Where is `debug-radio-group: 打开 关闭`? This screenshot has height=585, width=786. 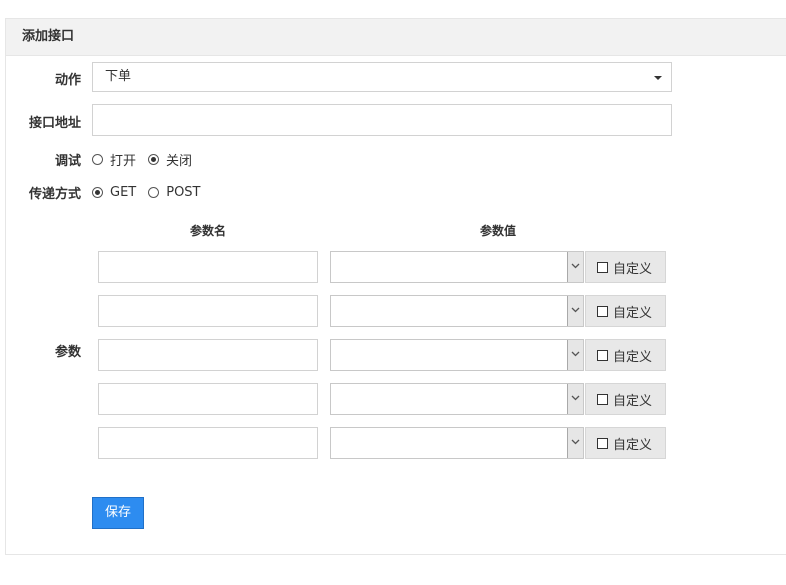
debug-radio-group: 打开 关闭 is located at coordinates (148, 159).